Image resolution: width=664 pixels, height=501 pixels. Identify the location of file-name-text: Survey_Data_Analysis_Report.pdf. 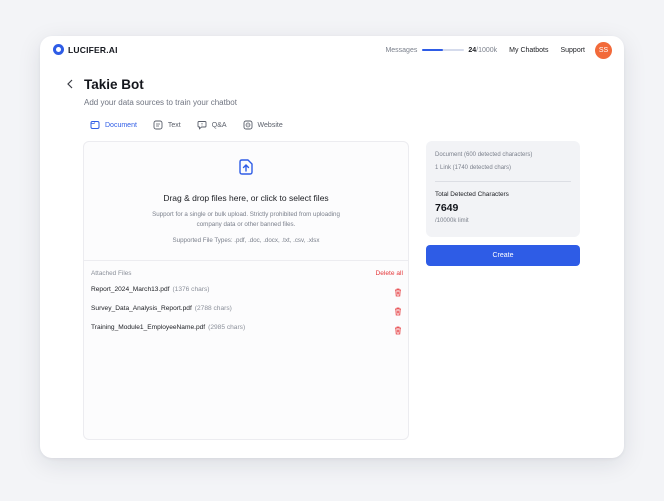
(141, 308).